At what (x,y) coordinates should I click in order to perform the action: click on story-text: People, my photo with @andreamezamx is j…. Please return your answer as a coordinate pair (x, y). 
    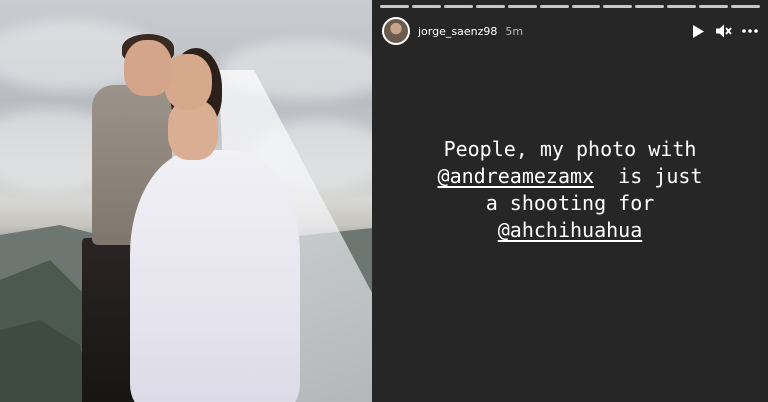
    Looking at the image, I should click on (570, 190).